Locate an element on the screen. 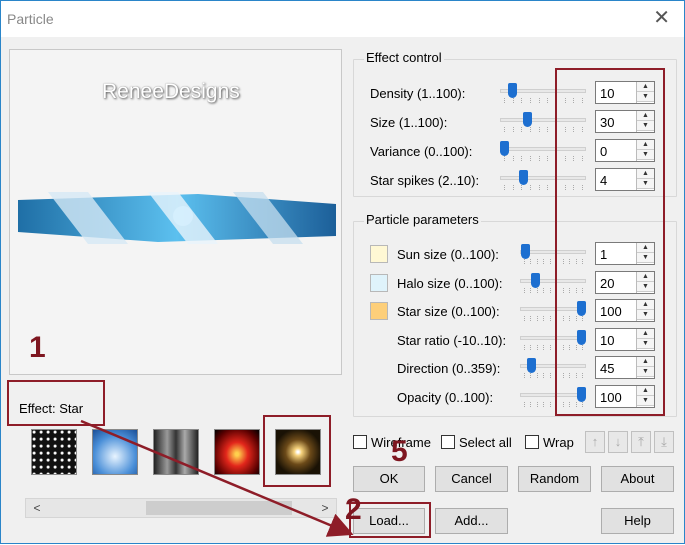 The height and width of the screenshot is (545, 685). annotation-arrow is located at coordinates (217, 478).